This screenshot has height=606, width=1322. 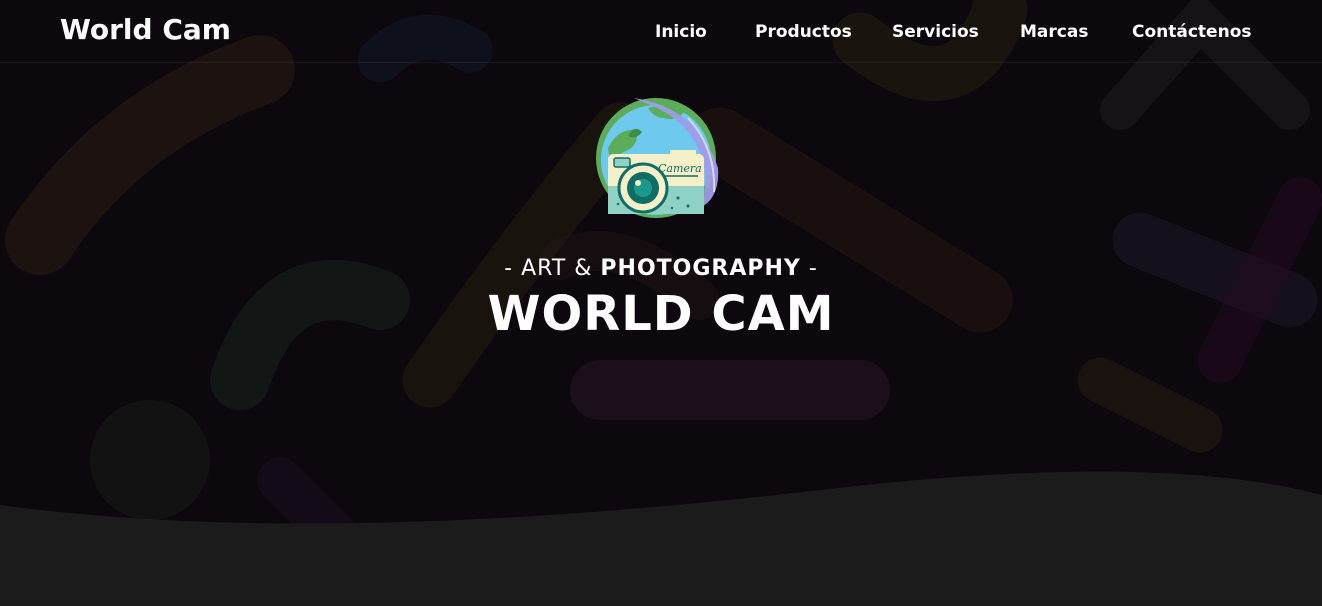 I want to click on hero-title: WORLD CAM, so click(x=661, y=314).